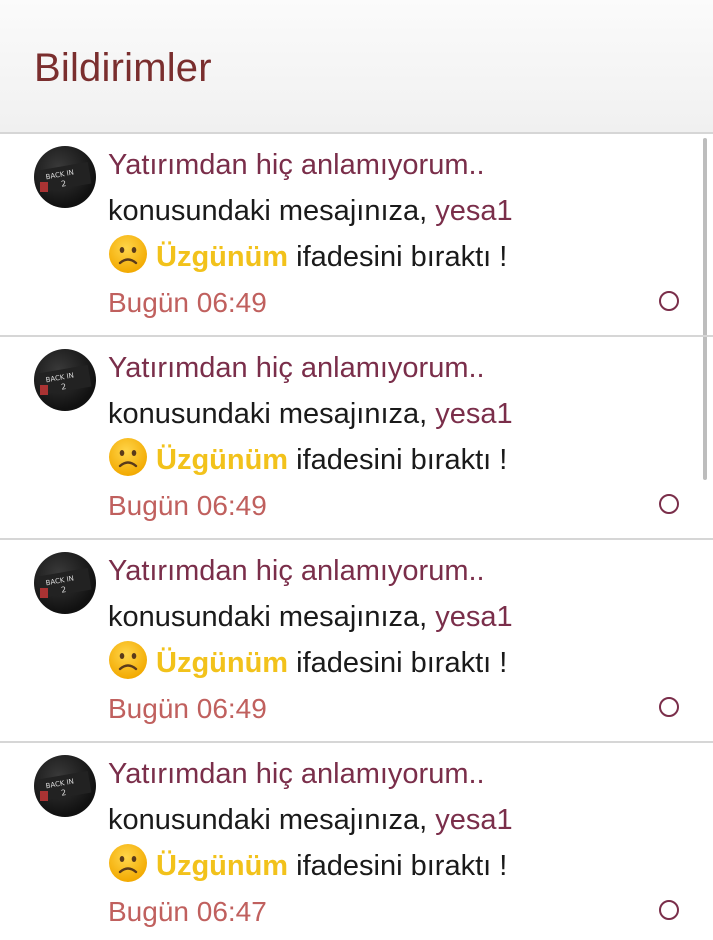 The image size is (713, 940). What do you see at coordinates (123, 68) in the screenshot?
I see `page-title: Bildirimler` at bounding box center [123, 68].